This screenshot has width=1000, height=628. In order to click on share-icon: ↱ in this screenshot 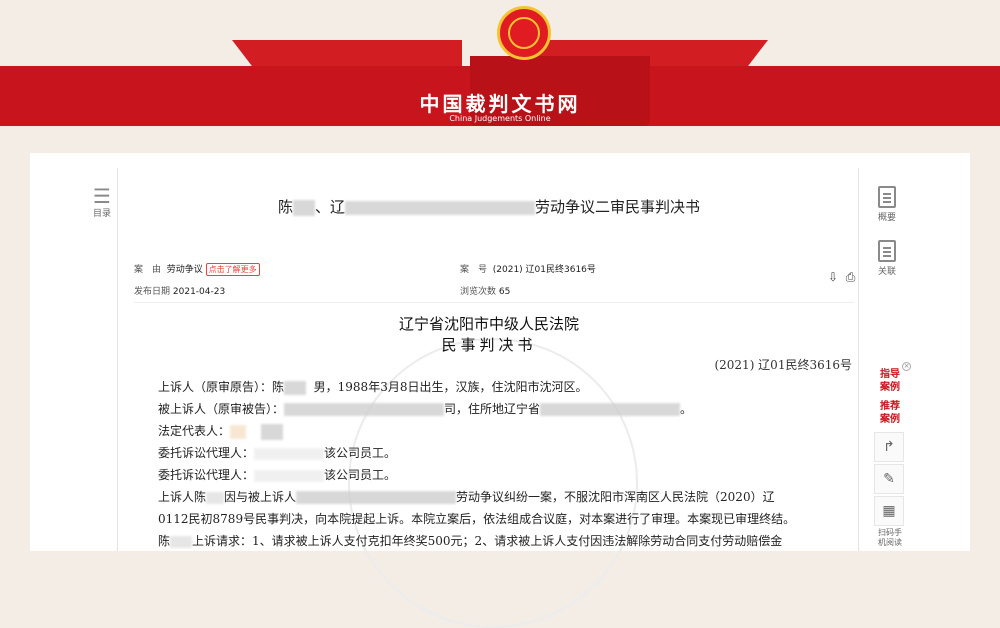, I will do `click(889, 447)`.